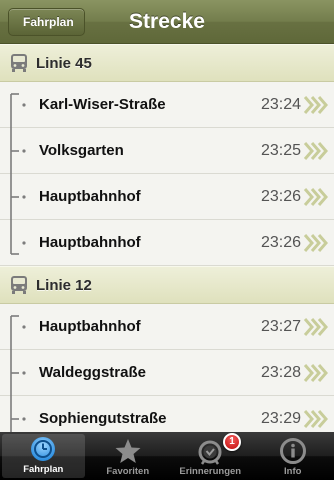 Image resolution: width=334 pixels, height=480 pixels. What do you see at coordinates (167, 22) in the screenshot?
I see `navigation-bar: Fahrplan Strecke` at bounding box center [167, 22].